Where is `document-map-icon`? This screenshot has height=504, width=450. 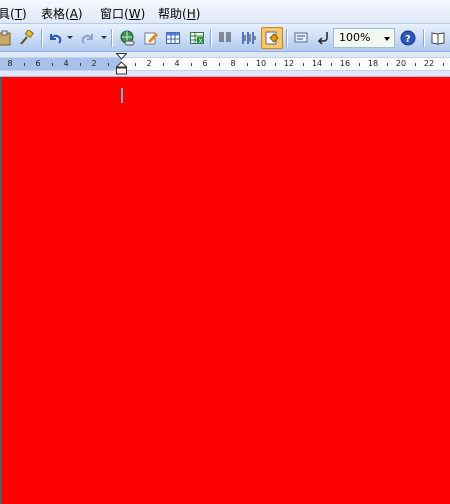 document-map-icon is located at coordinates (272, 38).